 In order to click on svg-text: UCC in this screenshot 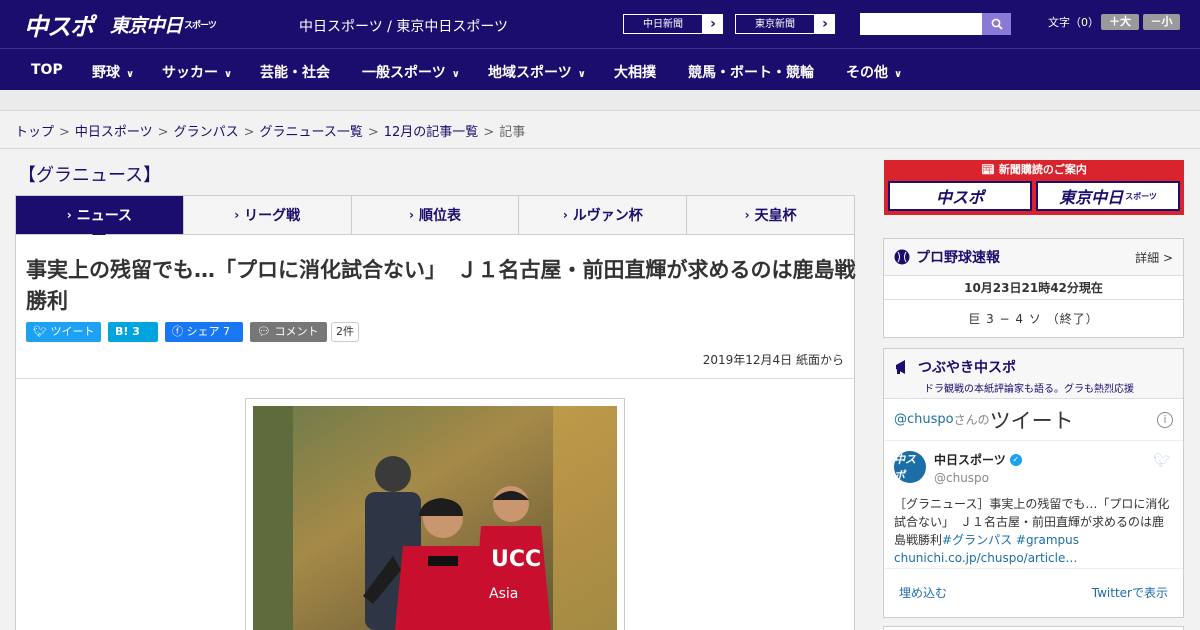, I will do `click(516, 559)`.